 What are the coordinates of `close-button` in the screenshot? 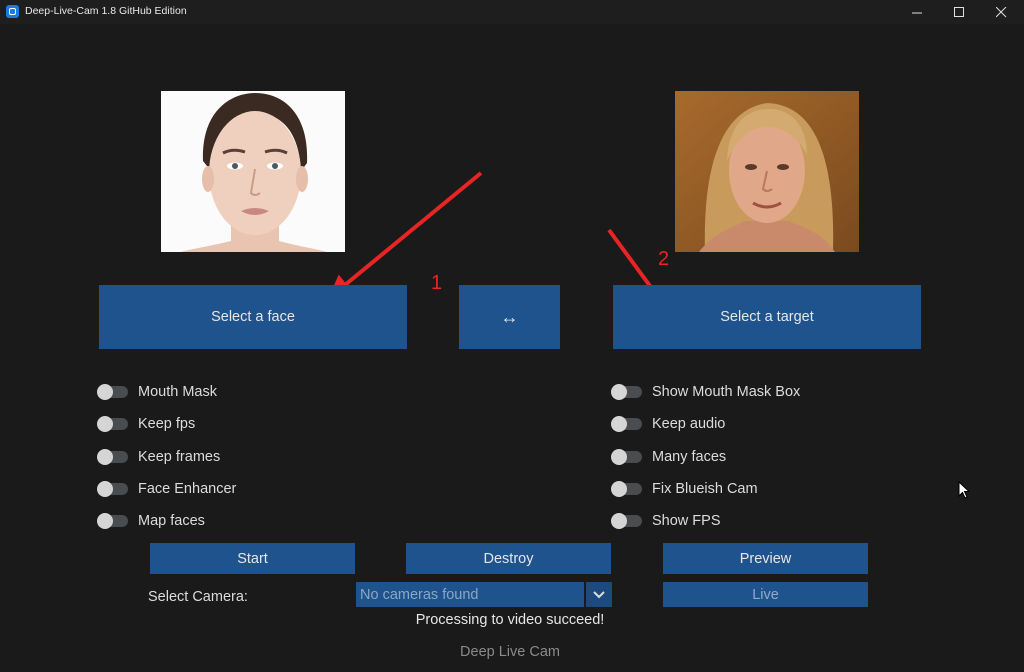 It's located at (1001, 12).